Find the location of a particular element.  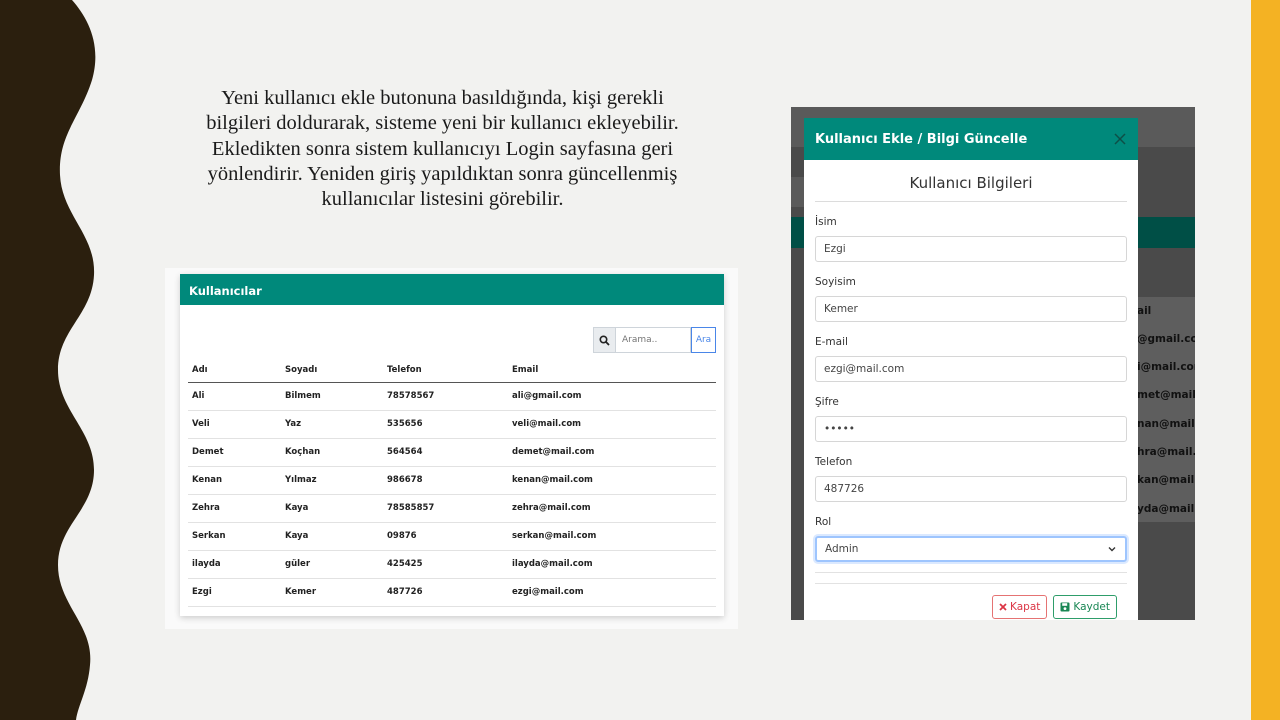

times-icon is located at coordinates (1003, 607).